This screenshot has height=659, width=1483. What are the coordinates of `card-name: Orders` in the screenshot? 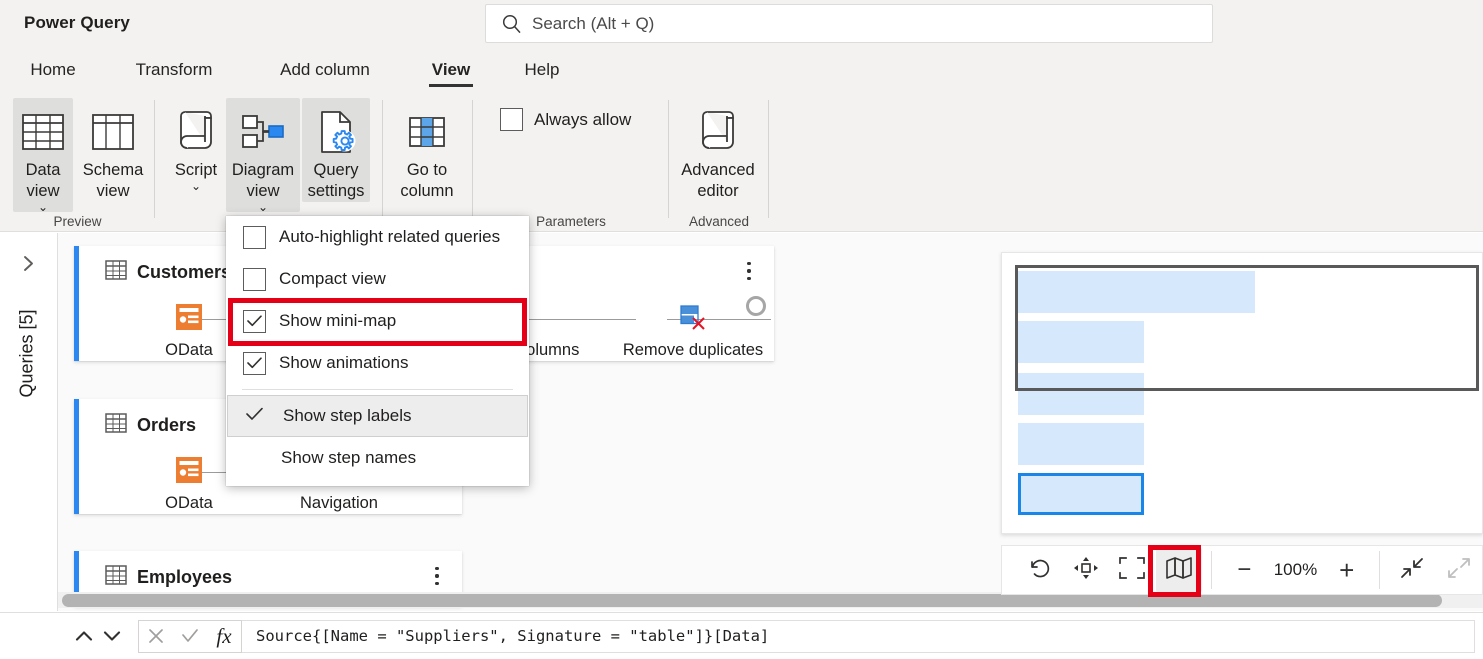 It's located at (167, 425).